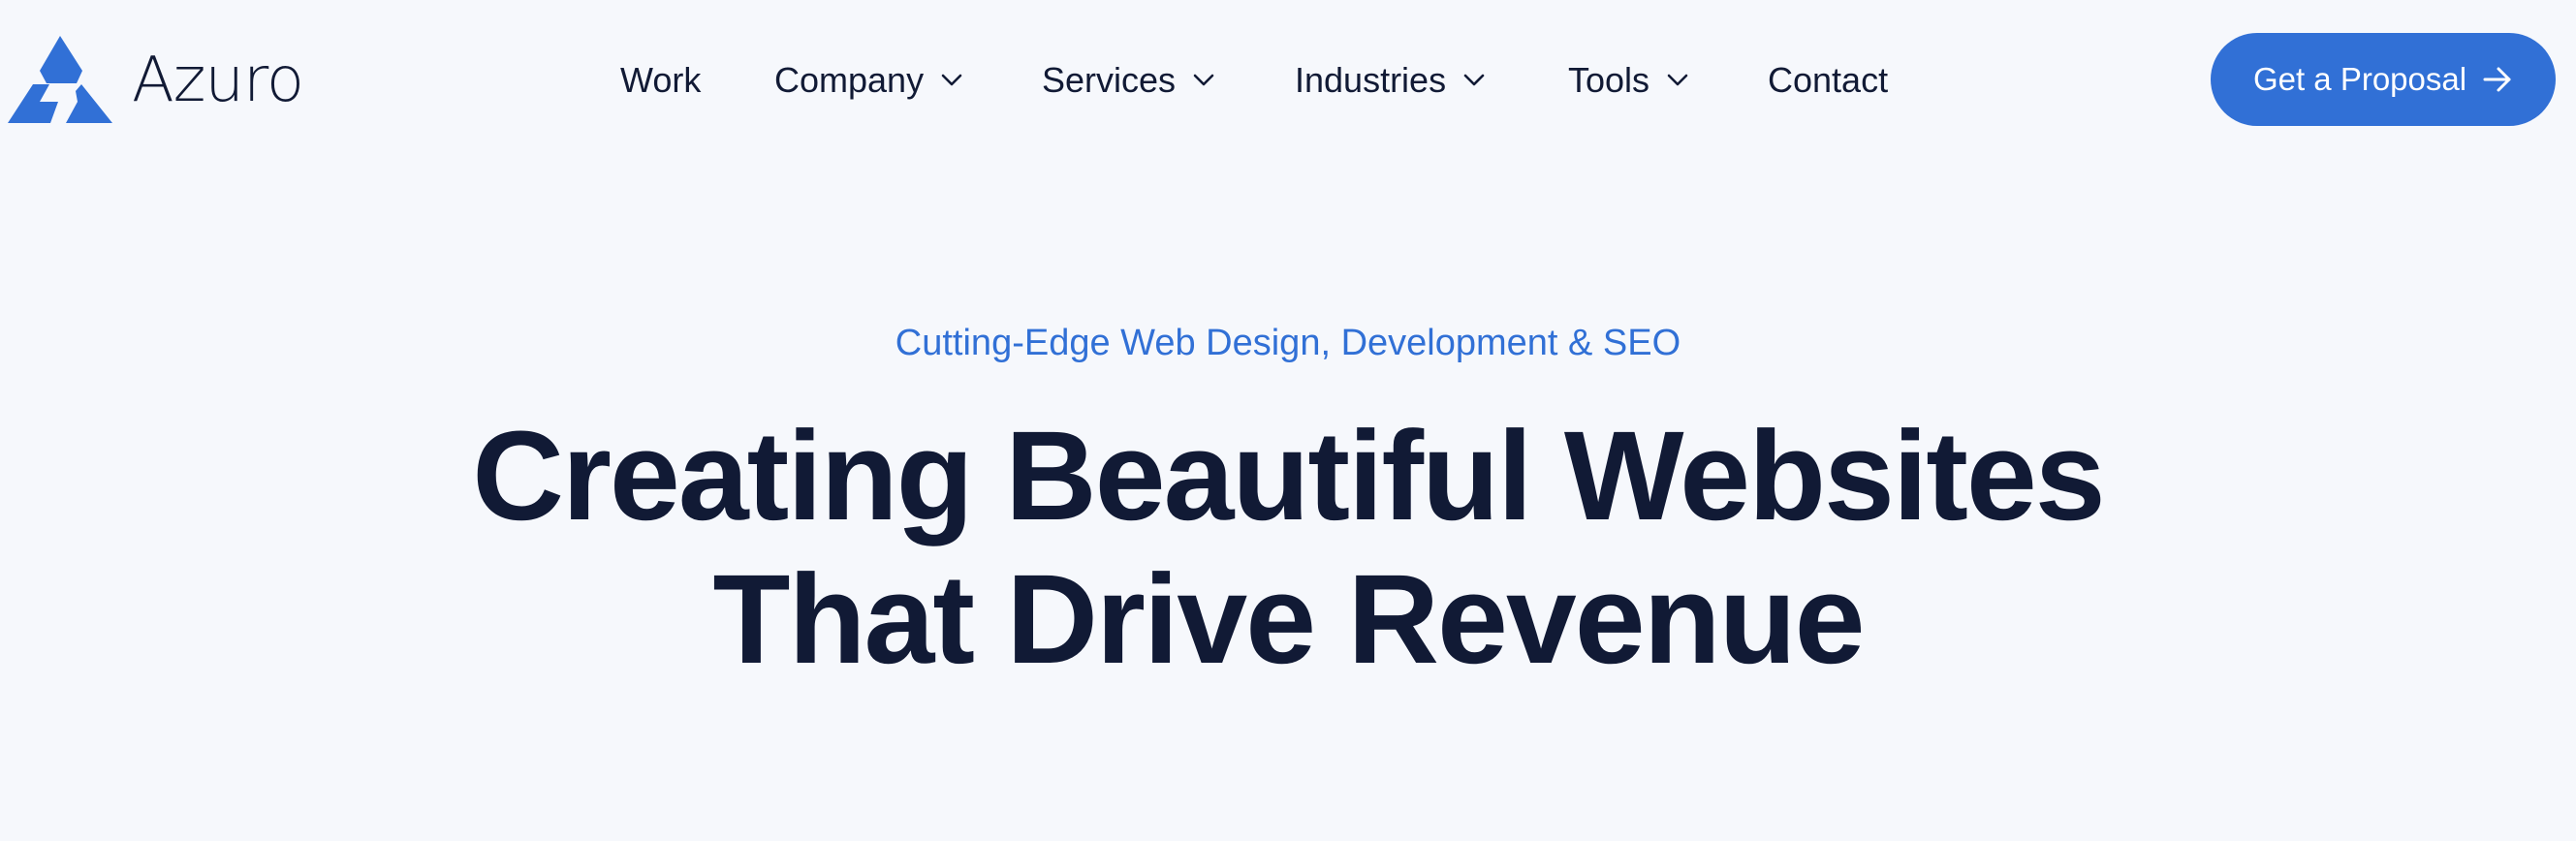  What do you see at coordinates (1371, 80) in the screenshot?
I see `nav-item-label: Industries` at bounding box center [1371, 80].